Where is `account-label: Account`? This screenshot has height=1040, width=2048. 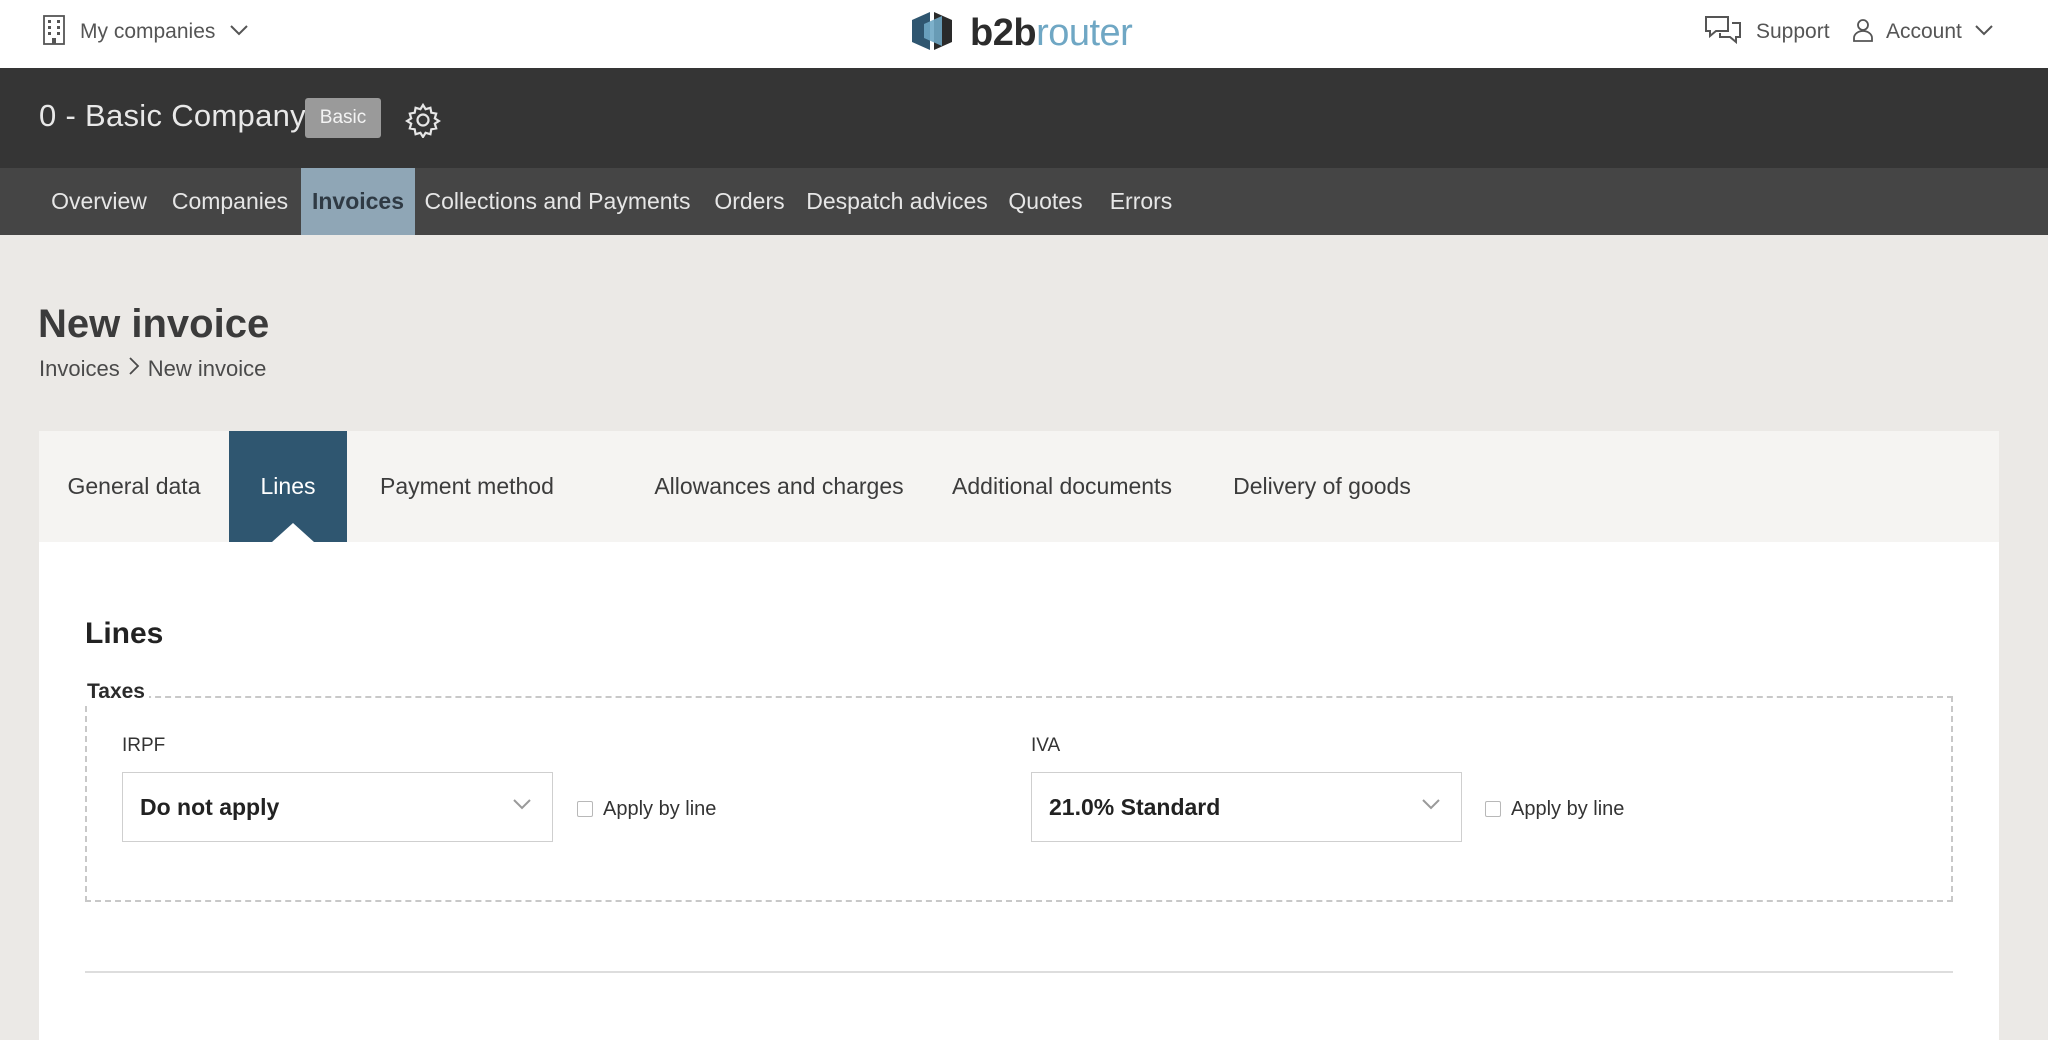 account-label: Account is located at coordinates (1924, 31).